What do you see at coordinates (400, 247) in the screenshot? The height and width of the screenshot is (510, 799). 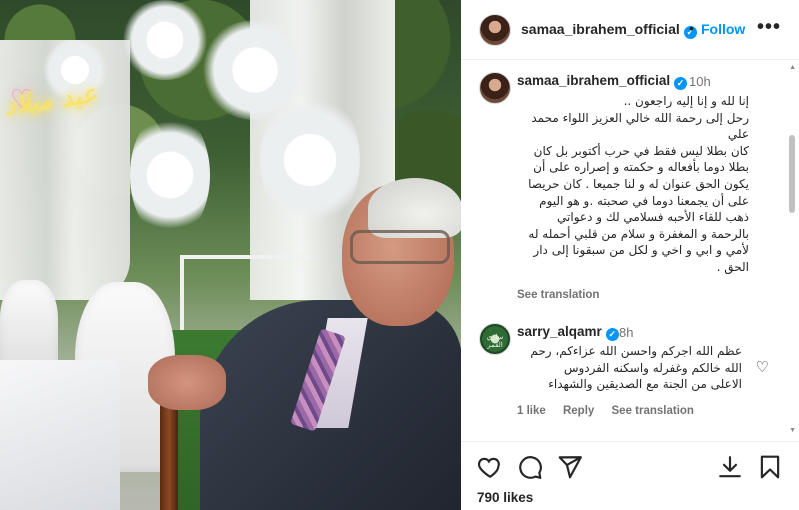 I see `man-glasses` at bounding box center [400, 247].